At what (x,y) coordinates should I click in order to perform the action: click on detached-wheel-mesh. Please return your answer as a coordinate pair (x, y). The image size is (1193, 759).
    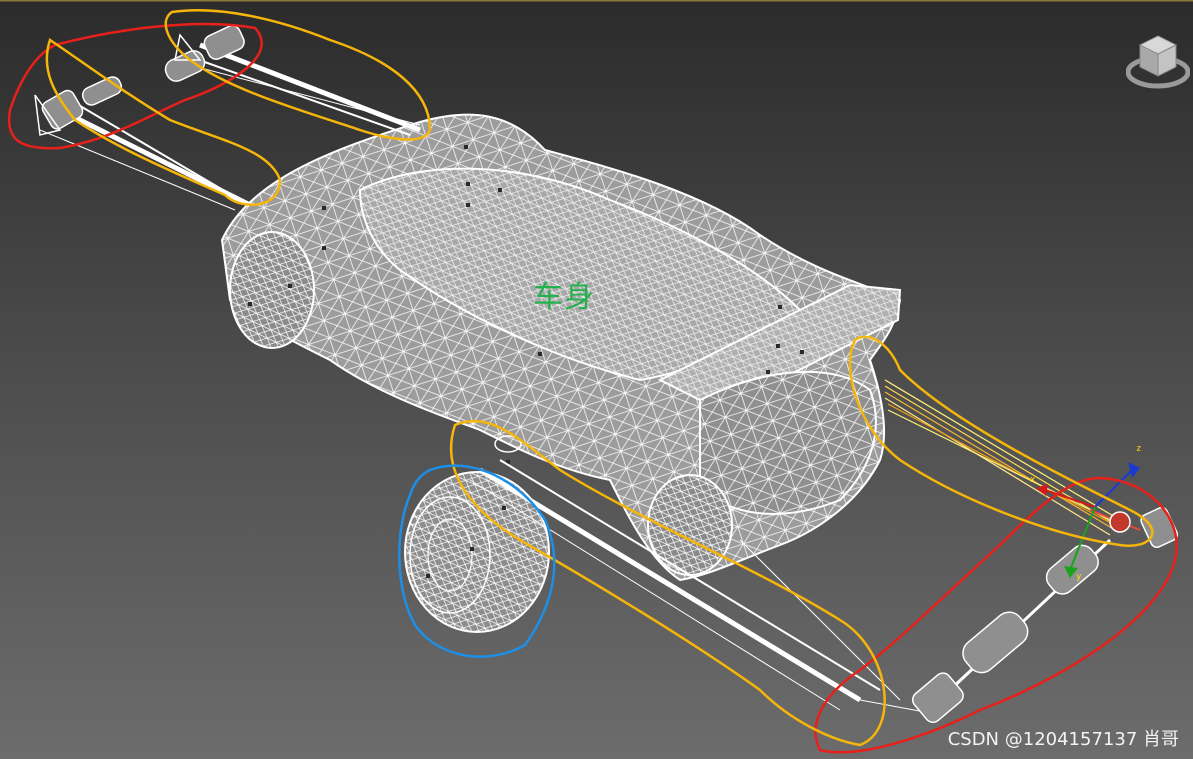
    Looking at the image, I should click on (477, 534).